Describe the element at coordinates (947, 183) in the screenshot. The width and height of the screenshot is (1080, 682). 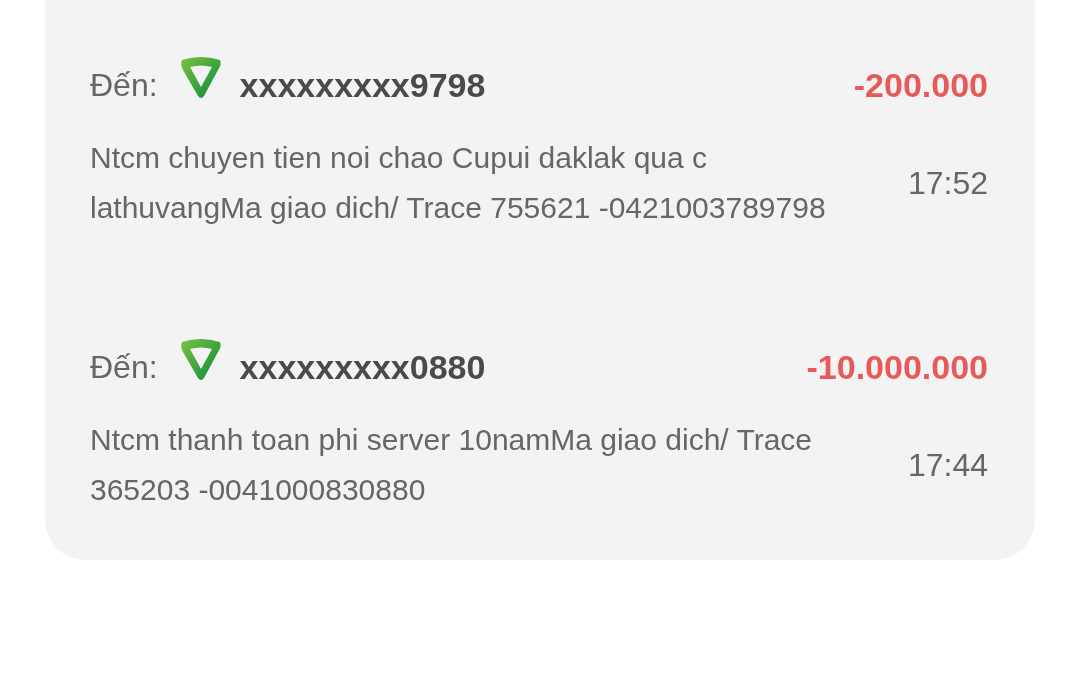
I see `transaction-time: 17:52` at that location.